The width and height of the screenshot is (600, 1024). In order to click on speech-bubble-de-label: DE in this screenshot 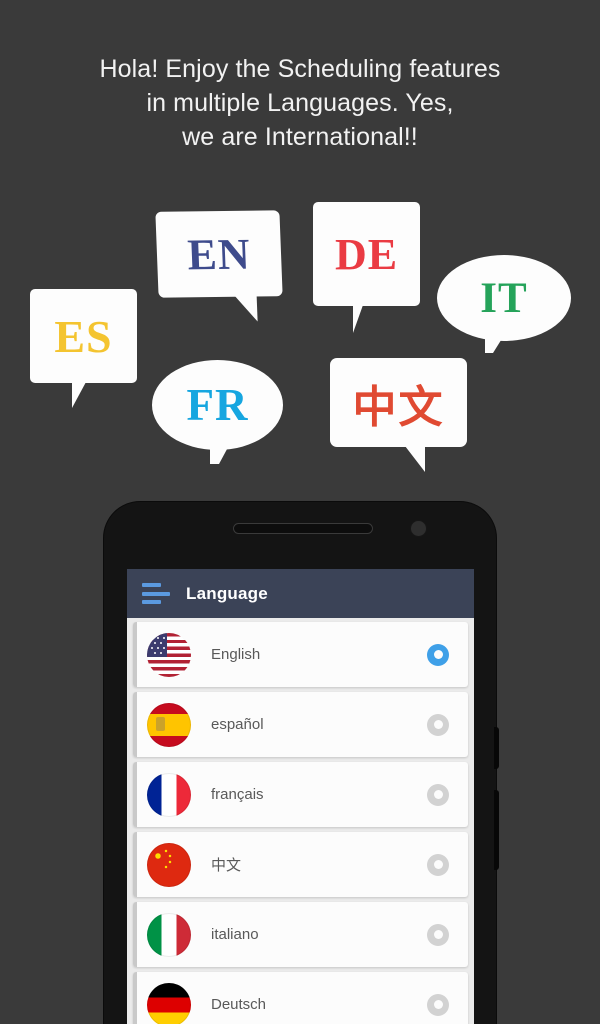, I will do `click(366, 254)`.